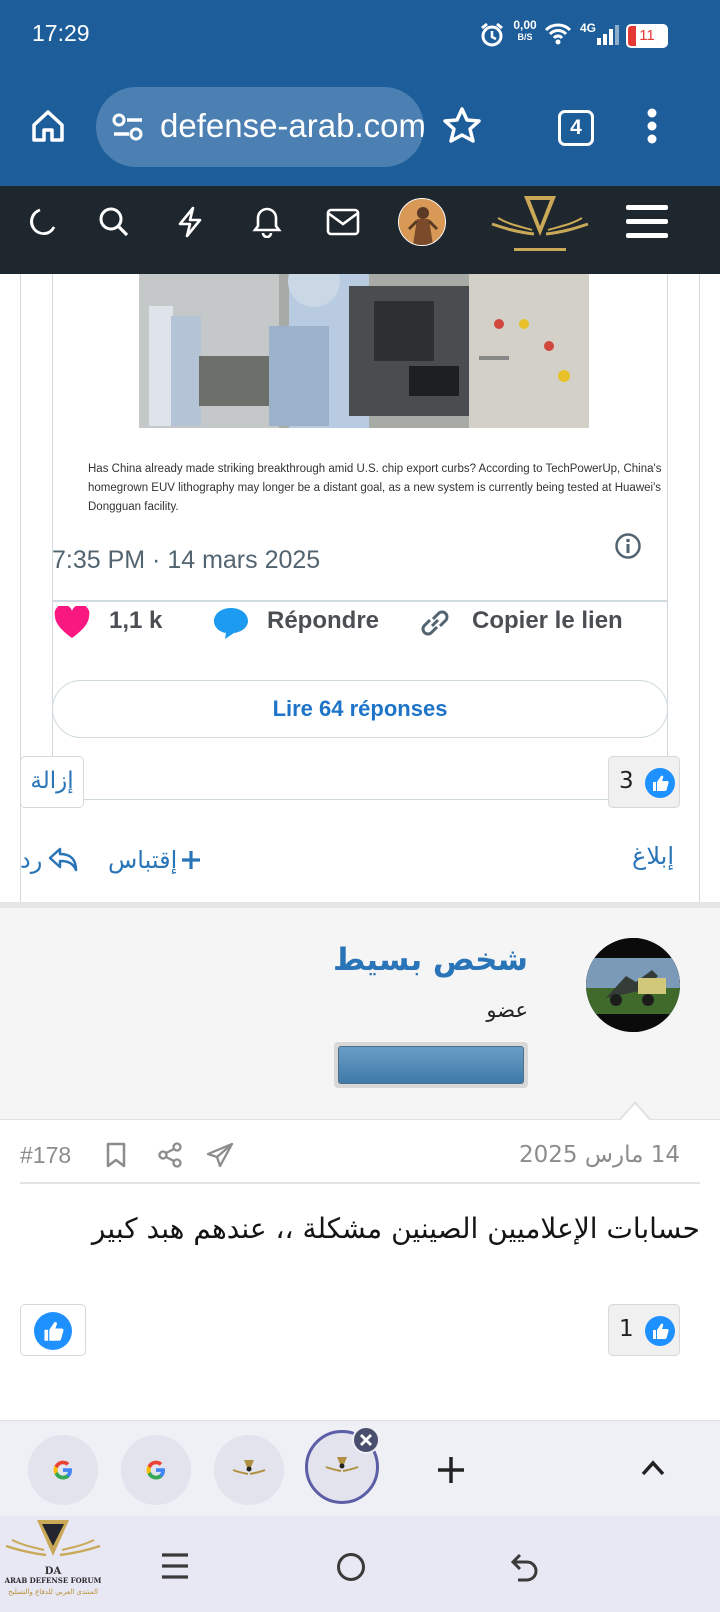  Describe the element at coordinates (63, 859) in the screenshot. I see `reply-arrow-icon` at that location.